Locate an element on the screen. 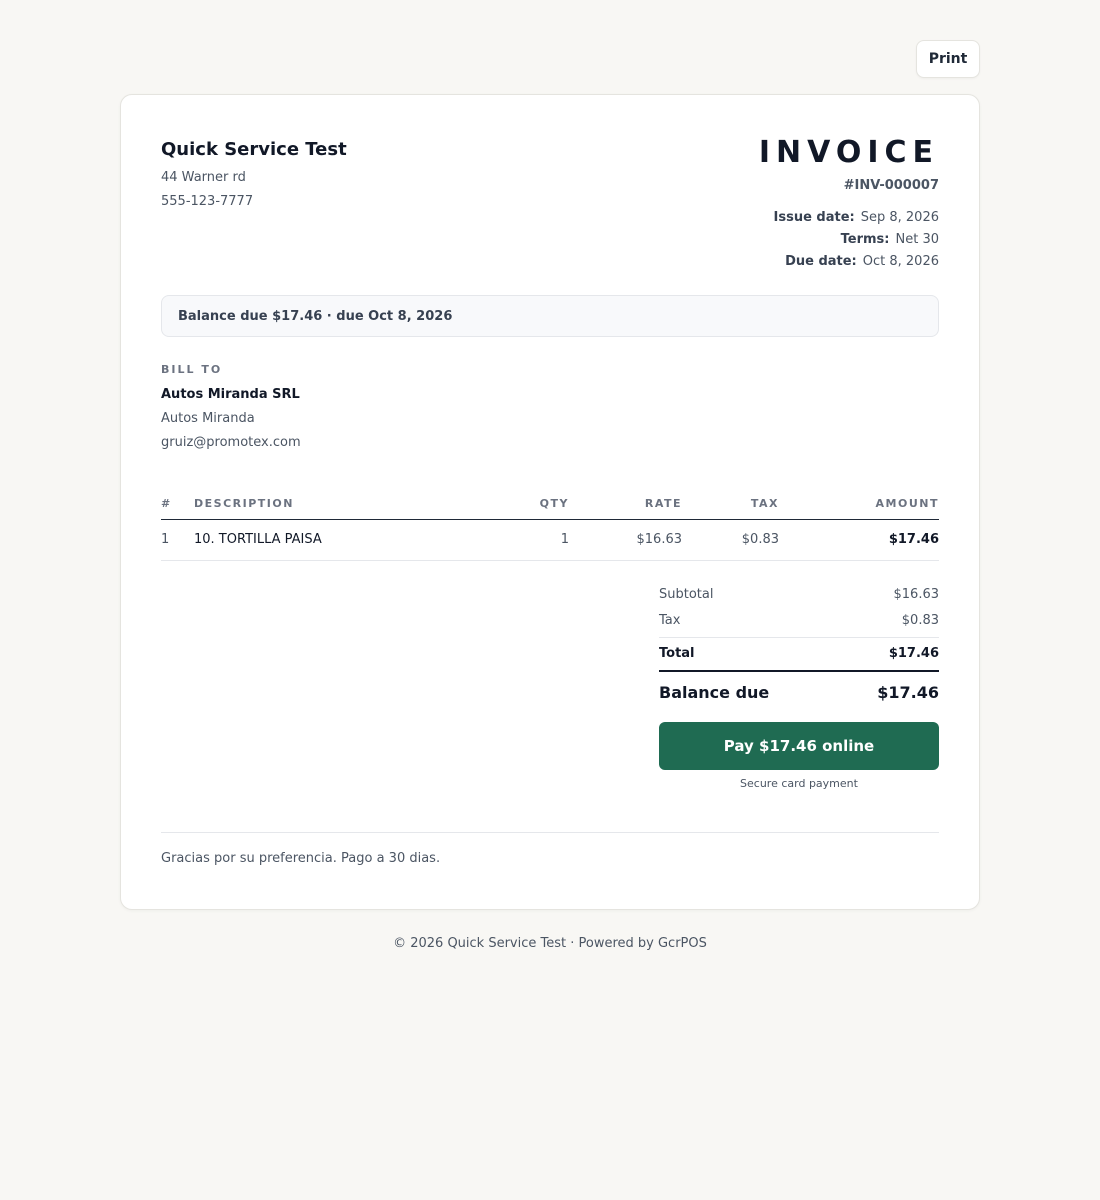 The width and height of the screenshot is (1100, 1200). invoice-number: #INV-000007 is located at coordinates (891, 185).